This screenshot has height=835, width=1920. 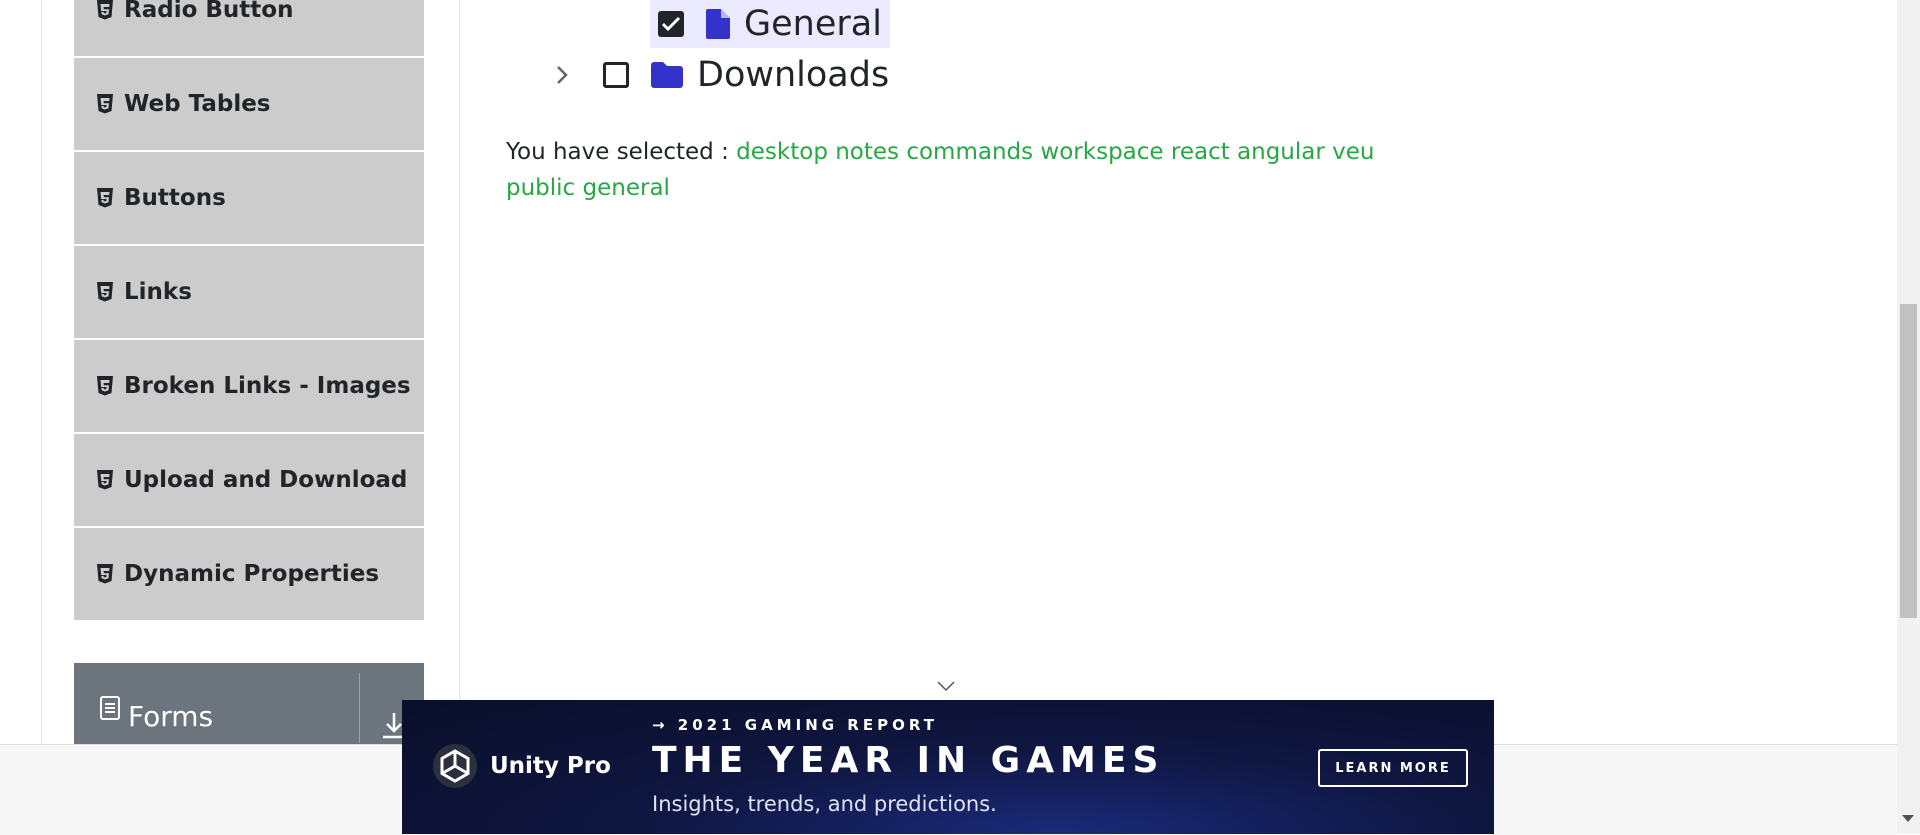 I want to click on group-divider, so click(x=359, y=708).